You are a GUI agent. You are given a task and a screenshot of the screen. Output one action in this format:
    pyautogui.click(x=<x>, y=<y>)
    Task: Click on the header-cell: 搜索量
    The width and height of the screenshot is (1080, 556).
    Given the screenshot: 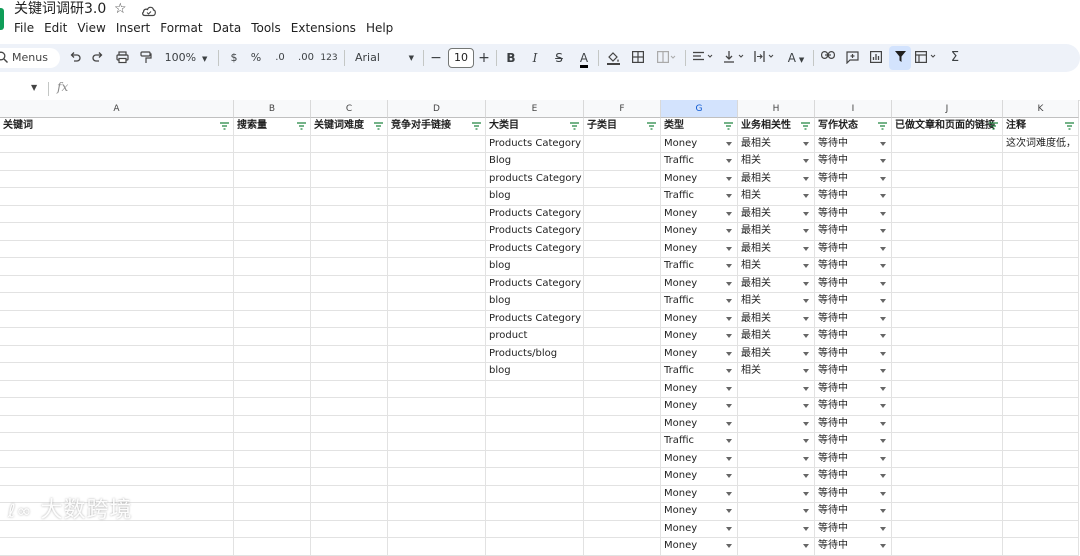 What is the action you would take?
    pyautogui.click(x=272, y=127)
    